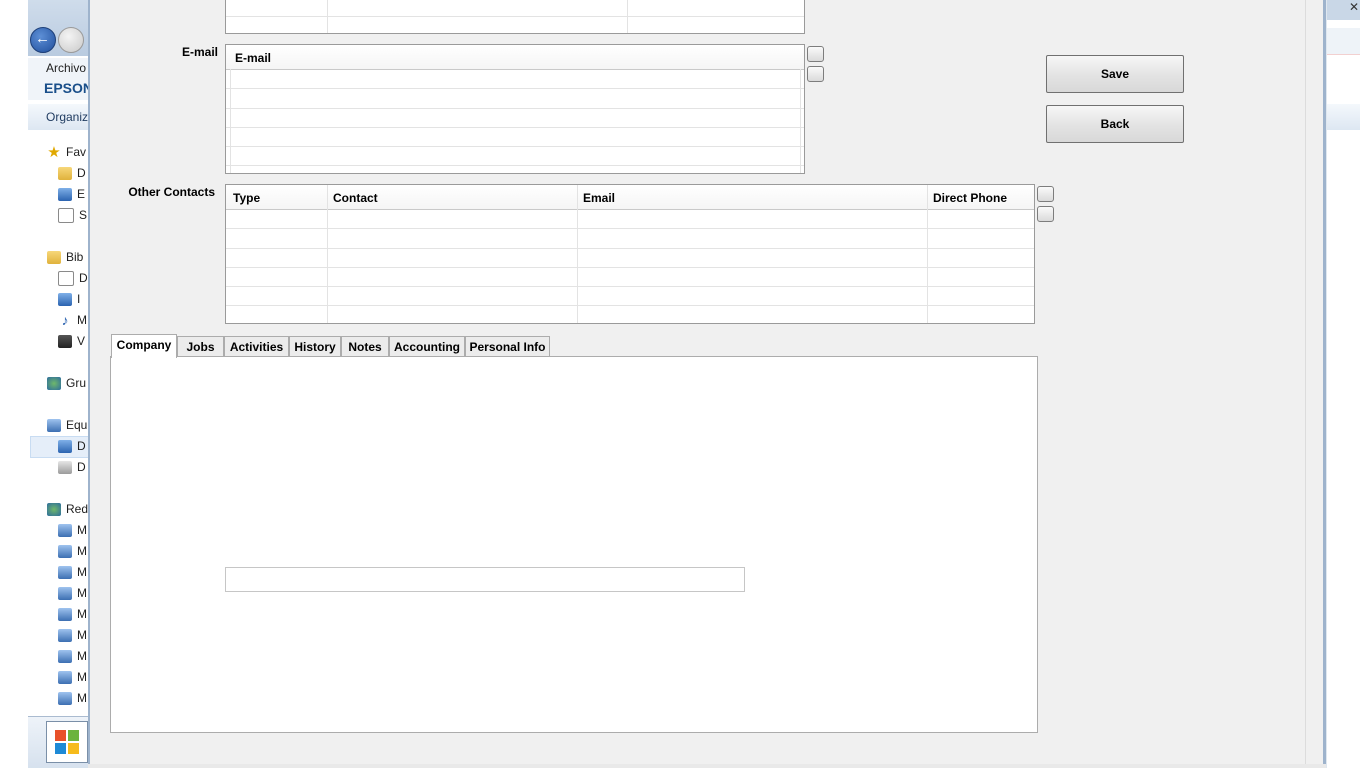  I want to click on tree-item: S, so click(72, 216).